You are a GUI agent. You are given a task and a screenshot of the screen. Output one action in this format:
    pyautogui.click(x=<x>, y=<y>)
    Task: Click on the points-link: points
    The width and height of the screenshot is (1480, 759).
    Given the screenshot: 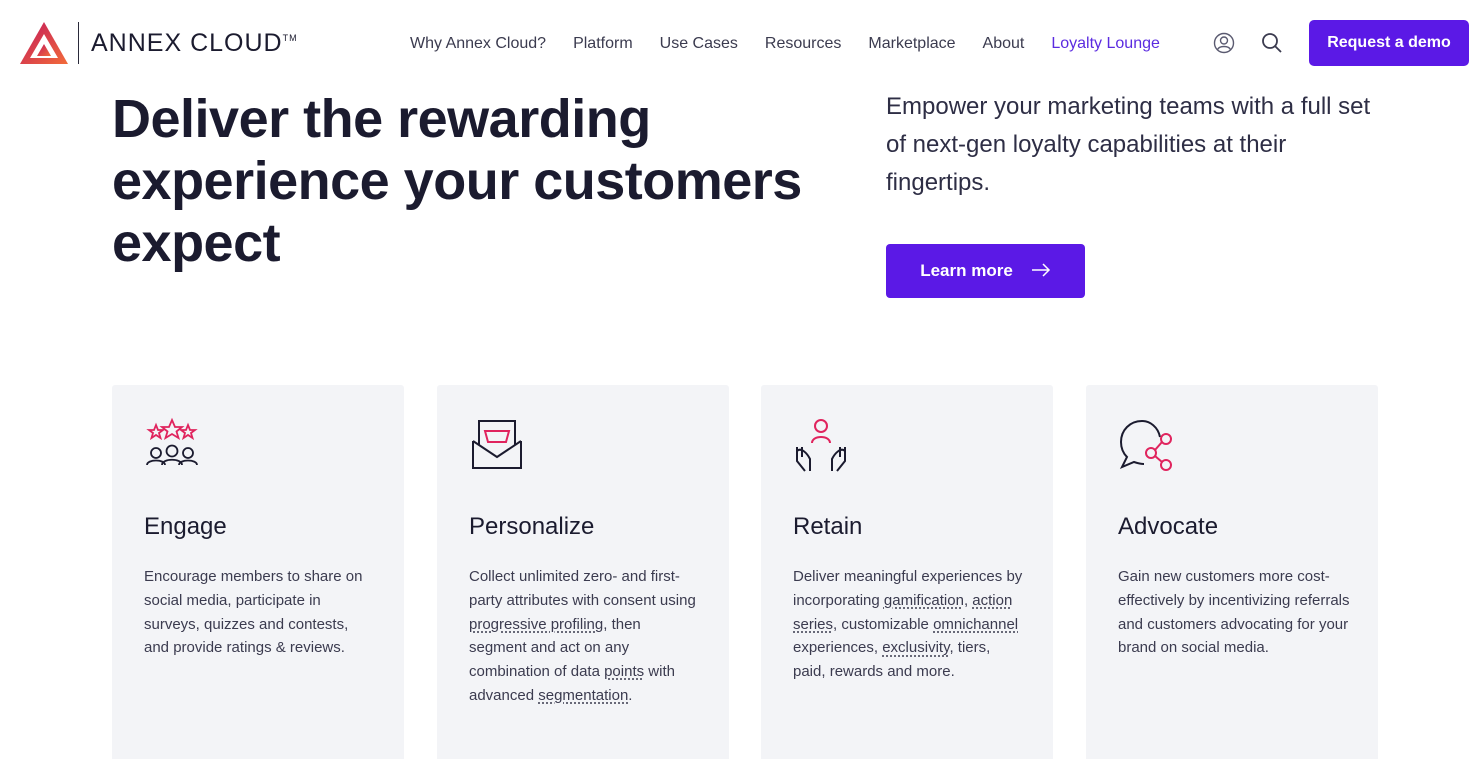 What is the action you would take?
    pyautogui.click(x=624, y=671)
    